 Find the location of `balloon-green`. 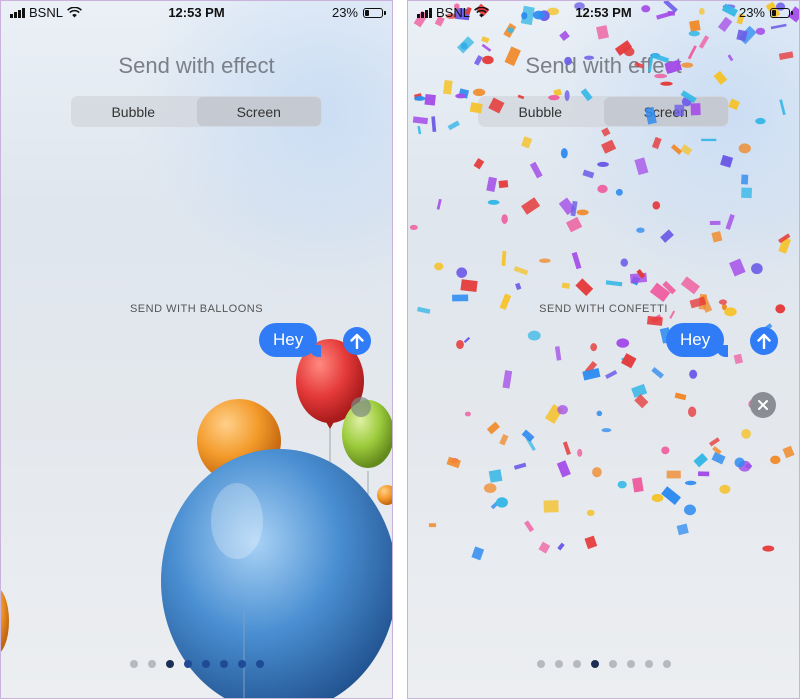

balloon-green is located at coordinates (367, 459).